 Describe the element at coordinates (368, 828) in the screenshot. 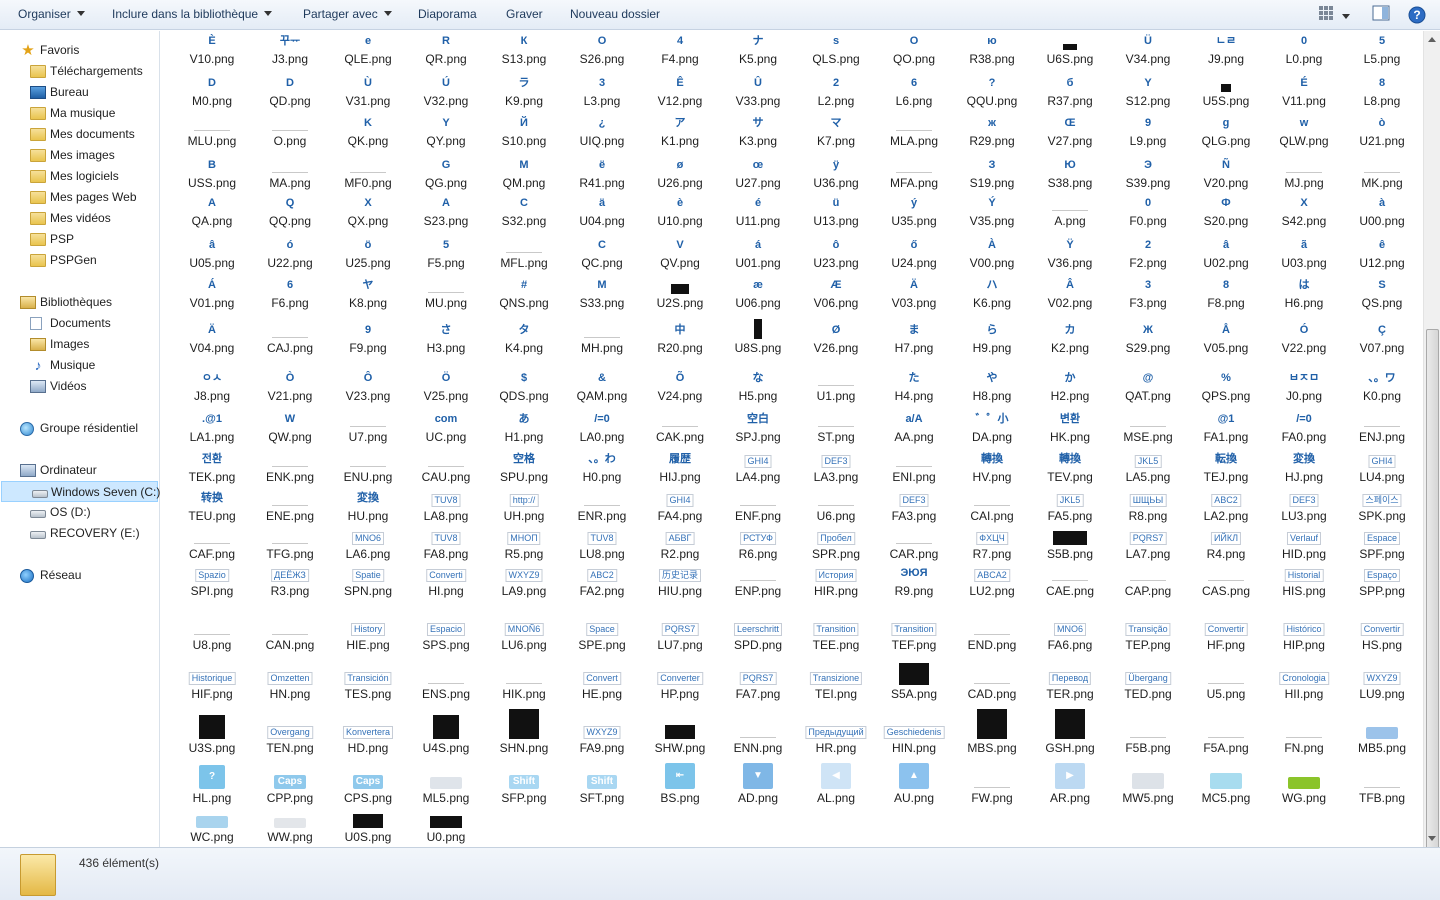

I see `file-item: U0S.png` at that location.